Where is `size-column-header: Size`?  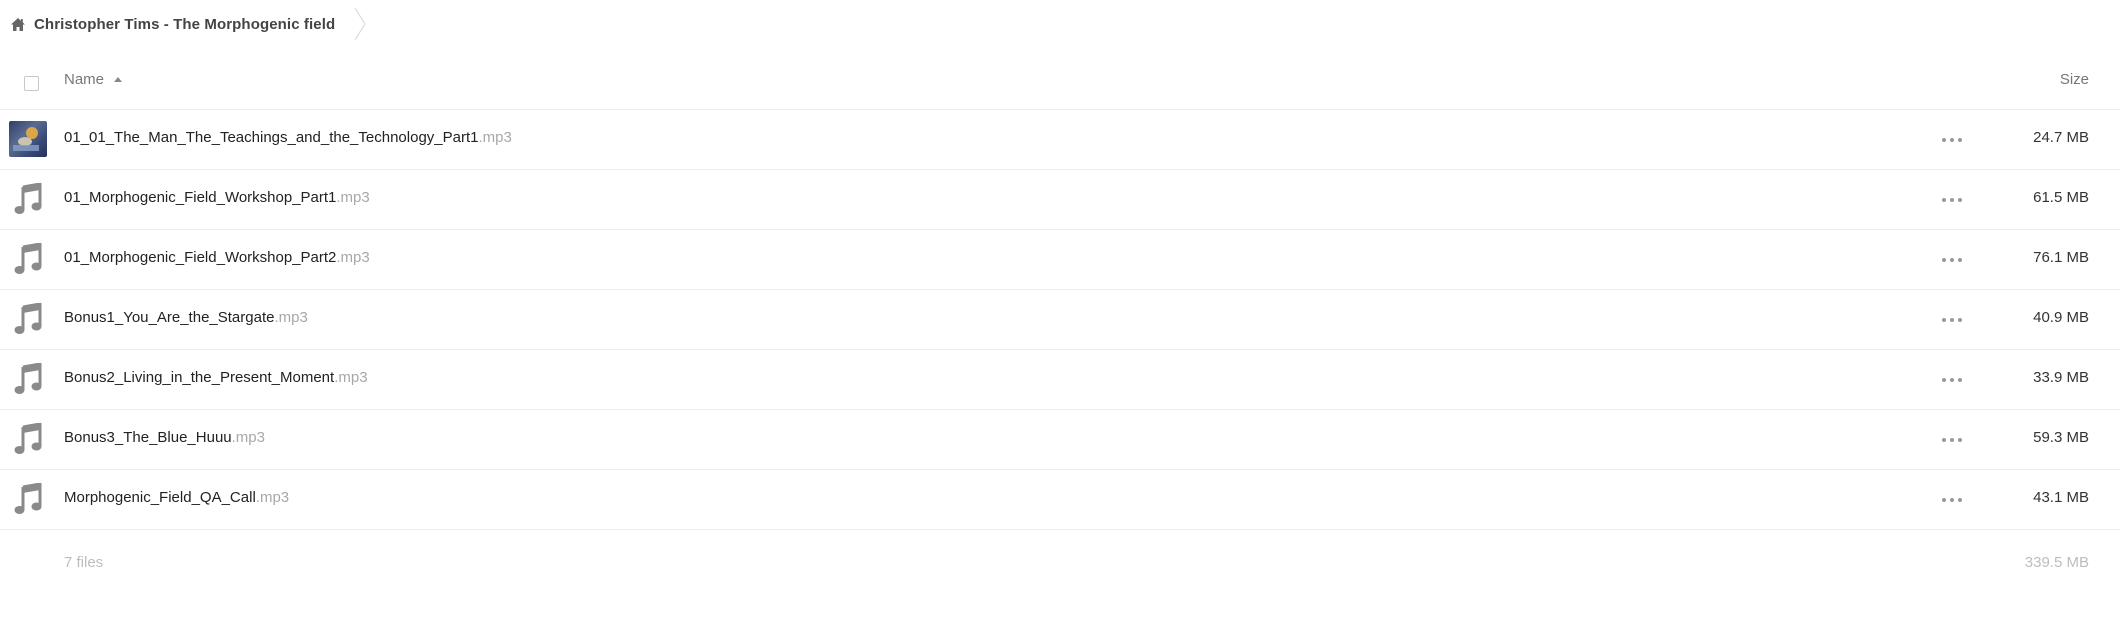
size-column-header: Size is located at coordinates (2074, 79).